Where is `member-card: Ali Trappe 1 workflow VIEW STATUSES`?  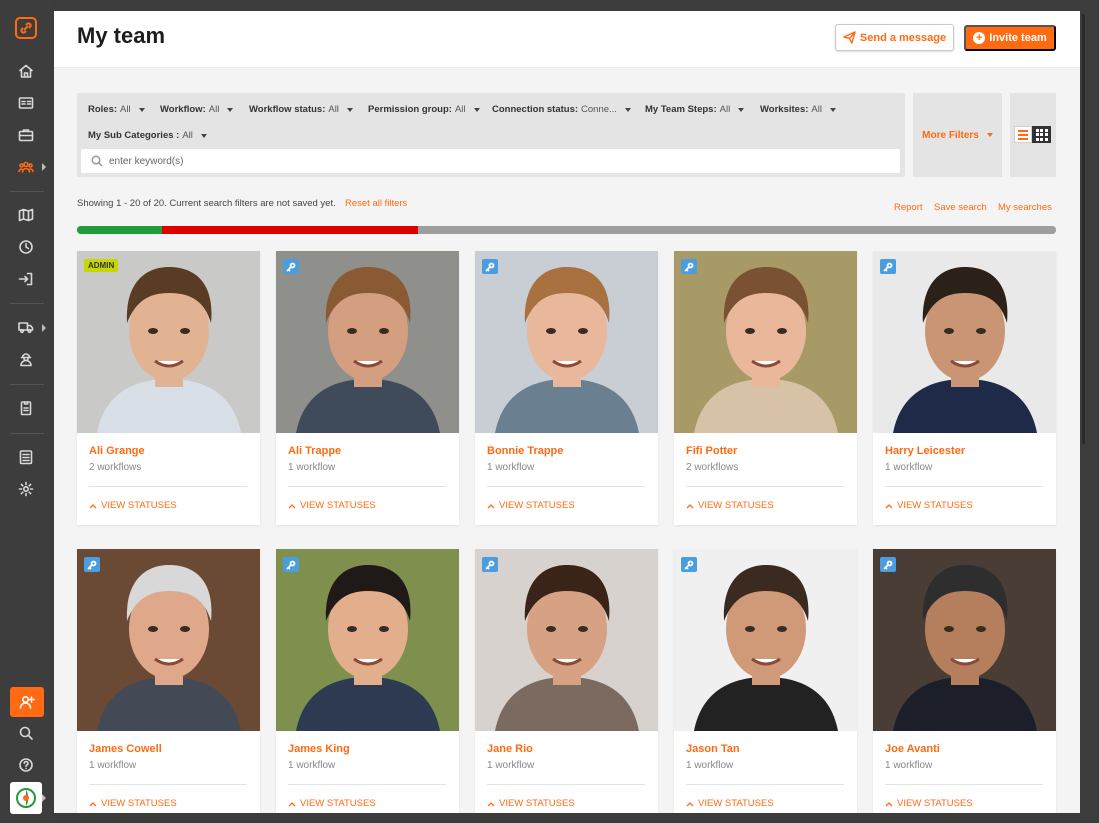 member-card: Ali Trappe 1 workflow VIEW STATUSES is located at coordinates (367, 388).